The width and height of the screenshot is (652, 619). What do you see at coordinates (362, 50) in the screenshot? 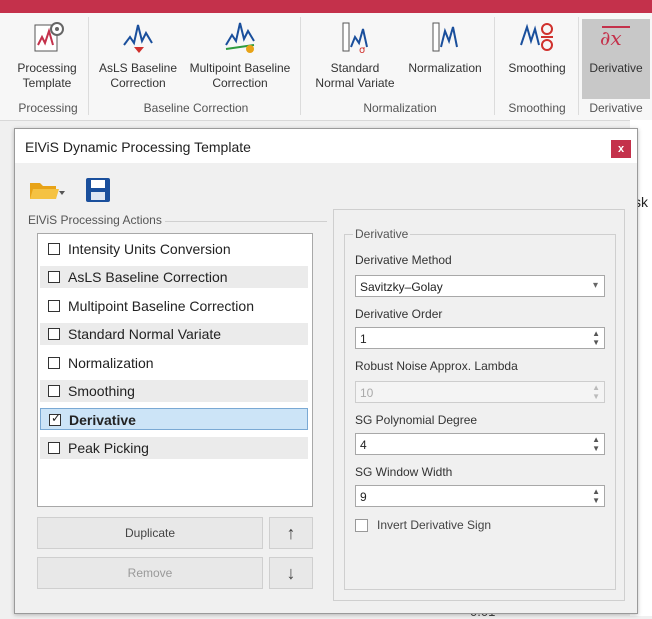
I see `svg-text: σ` at bounding box center [362, 50].